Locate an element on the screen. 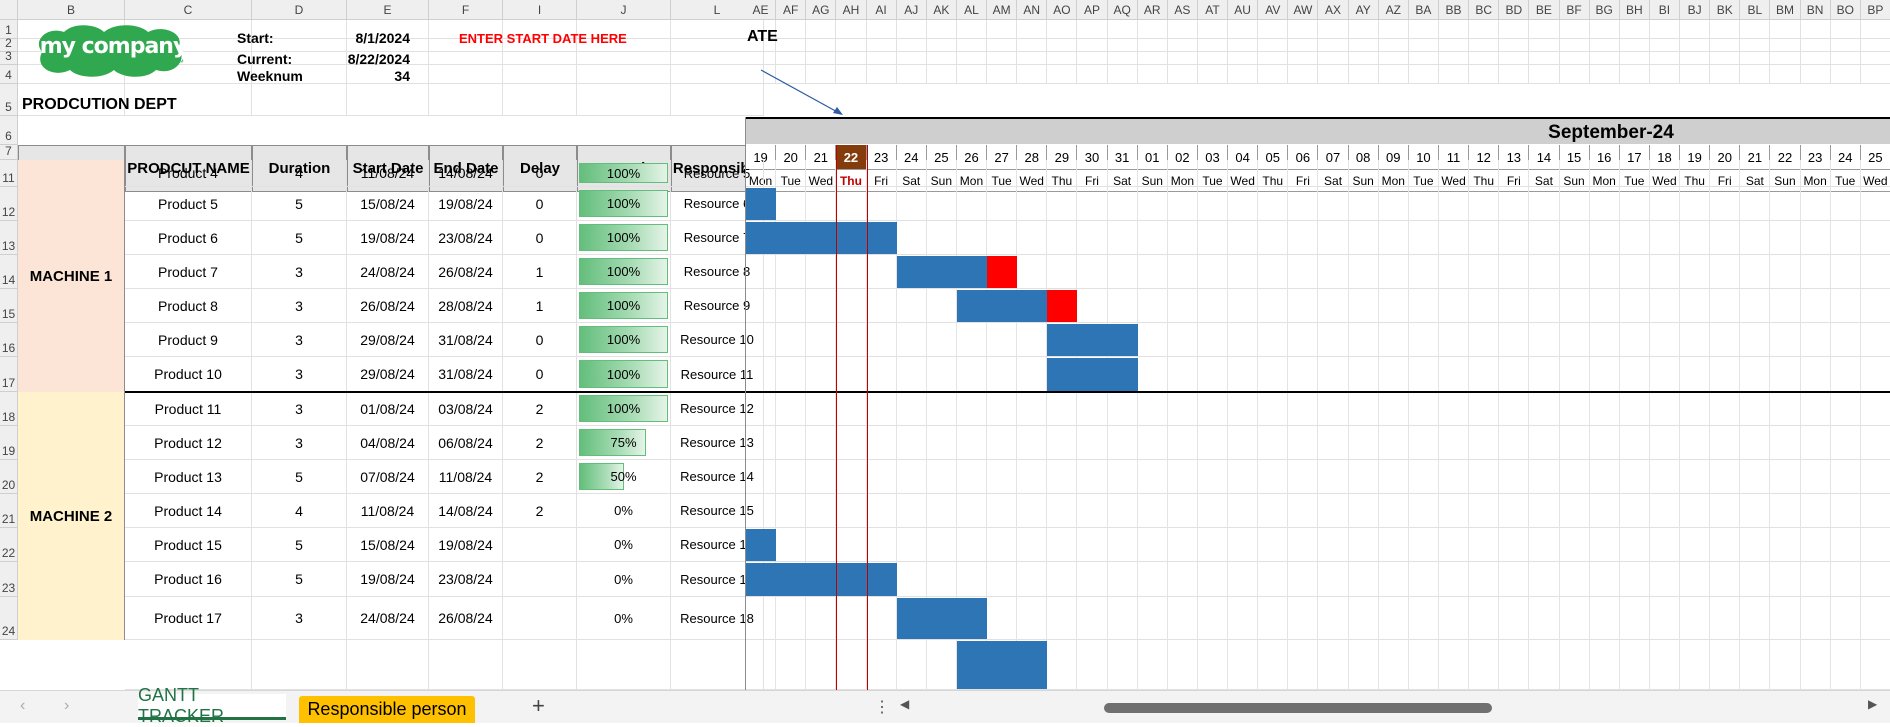 This screenshot has width=1890, height=727. column-header: E is located at coordinates (388, 10).